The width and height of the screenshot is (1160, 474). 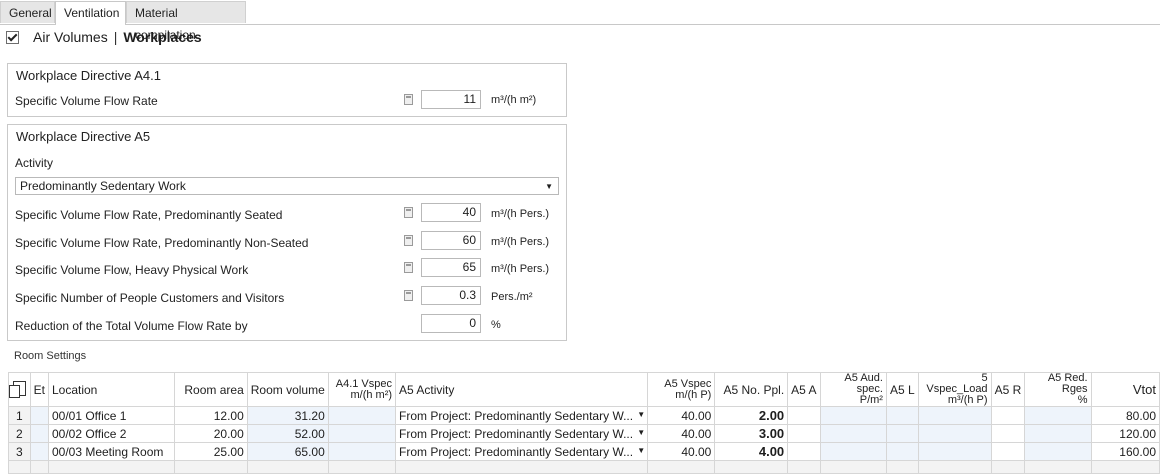 I want to click on volume-cell: 31.20, so click(x=287, y=415).